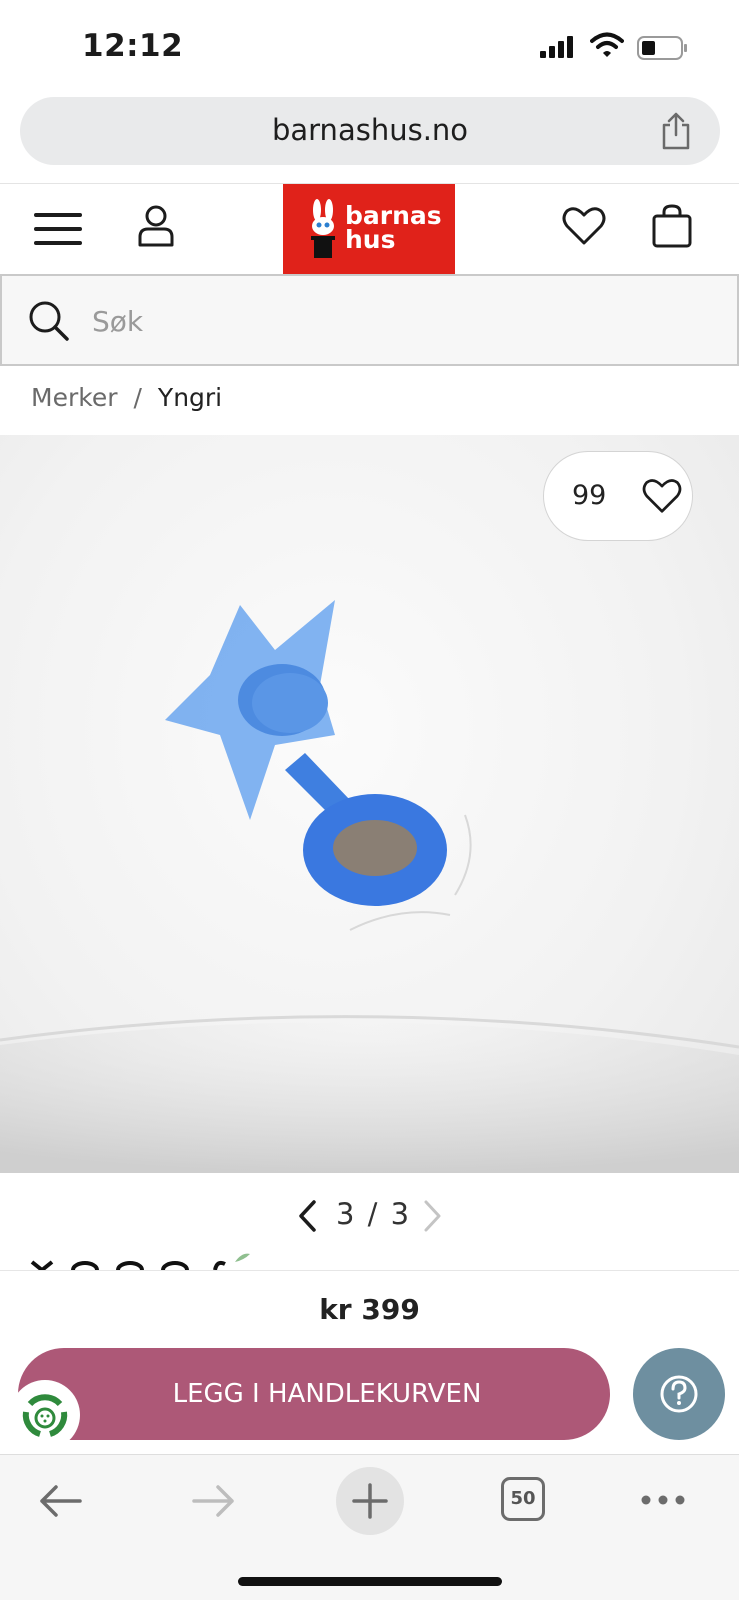 The height and width of the screenshot is (1600, 739). Describe the element at coordinates (59, 229) in the screenshot. I see `hamburger-menu-icon` at that location.